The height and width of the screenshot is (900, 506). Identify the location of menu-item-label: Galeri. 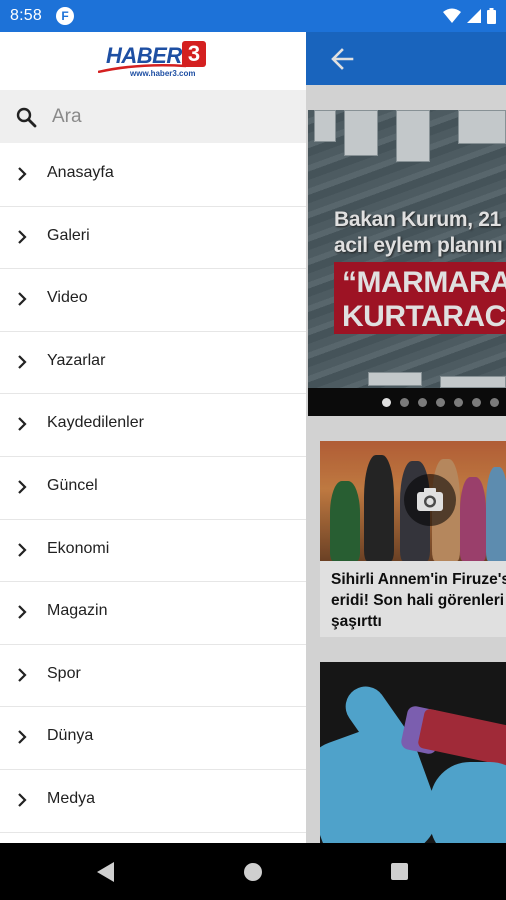
(68, 235).